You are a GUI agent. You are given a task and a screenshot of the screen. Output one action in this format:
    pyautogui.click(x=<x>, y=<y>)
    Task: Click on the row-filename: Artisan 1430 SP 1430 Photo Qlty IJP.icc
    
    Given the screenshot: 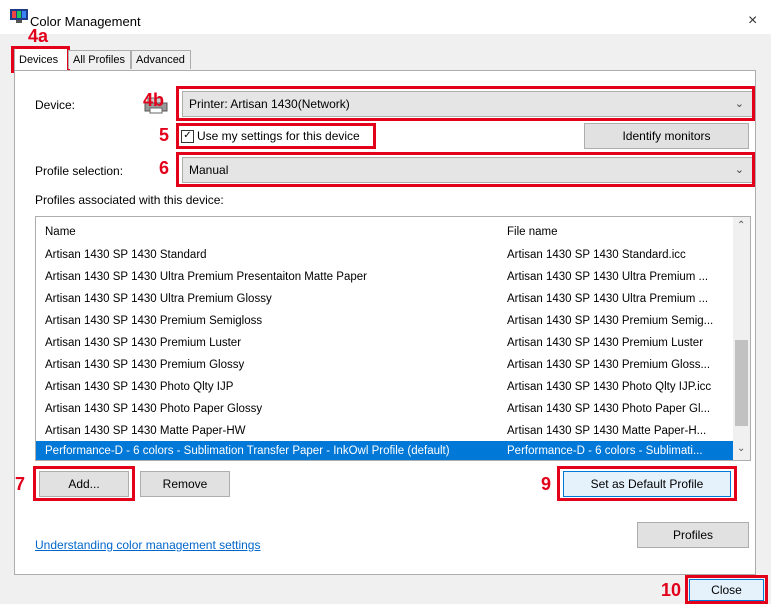 What is the action you would take?
    pyautogui.click(x=609, y=387)
    